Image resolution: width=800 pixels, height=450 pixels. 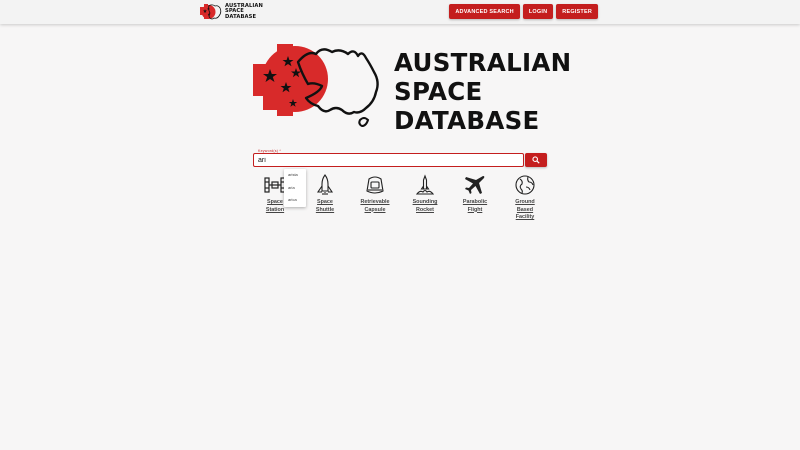 I want to click on category-label: Ground Based Facility, so click(x=525, y=210).